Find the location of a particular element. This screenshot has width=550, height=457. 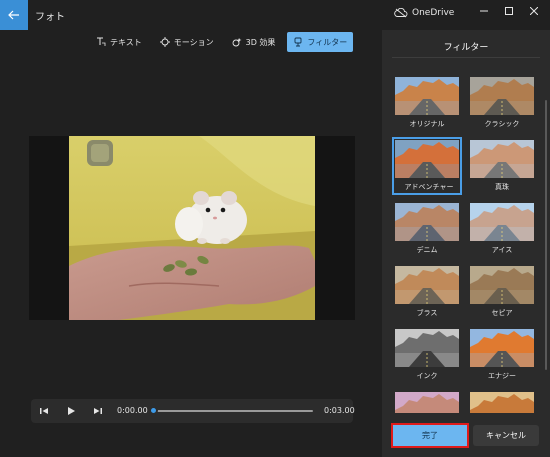

step-forward-button is located at coordinates (98, 411).